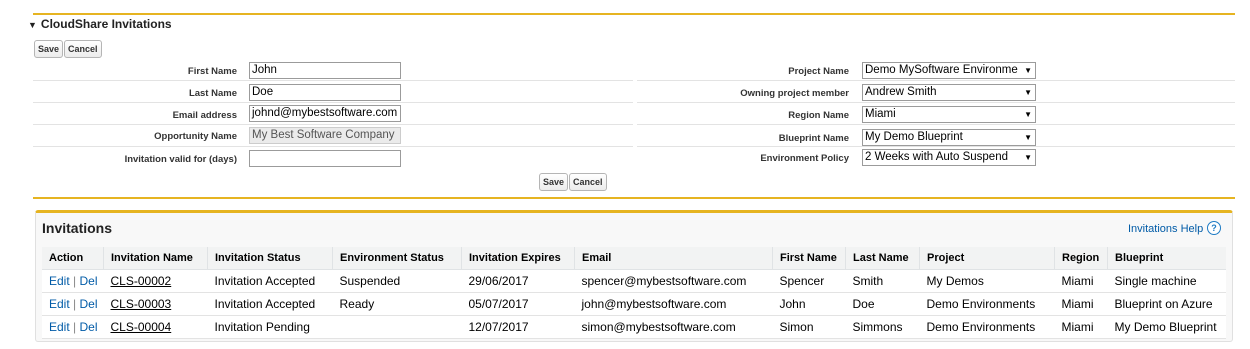 The width and height of the screenshot is (1250, 349). Describe the element at coordinates (804, 158) in the screenshot. I see `environment-policy-label: Environment Policy` at that location.